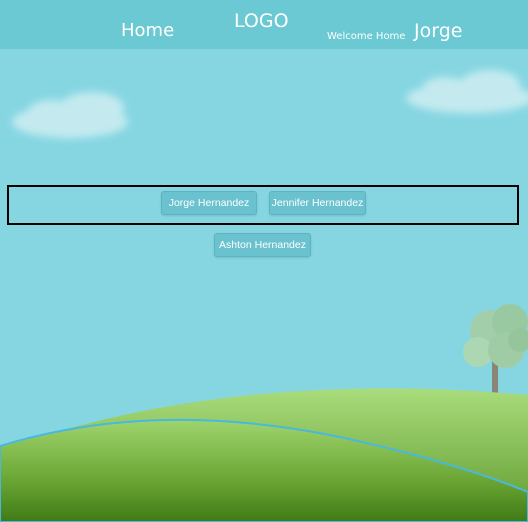 This screenshot has width=528, height=522. I want to click on person-button-jennifer: Jennifer Hernandez, so click(317, 203).